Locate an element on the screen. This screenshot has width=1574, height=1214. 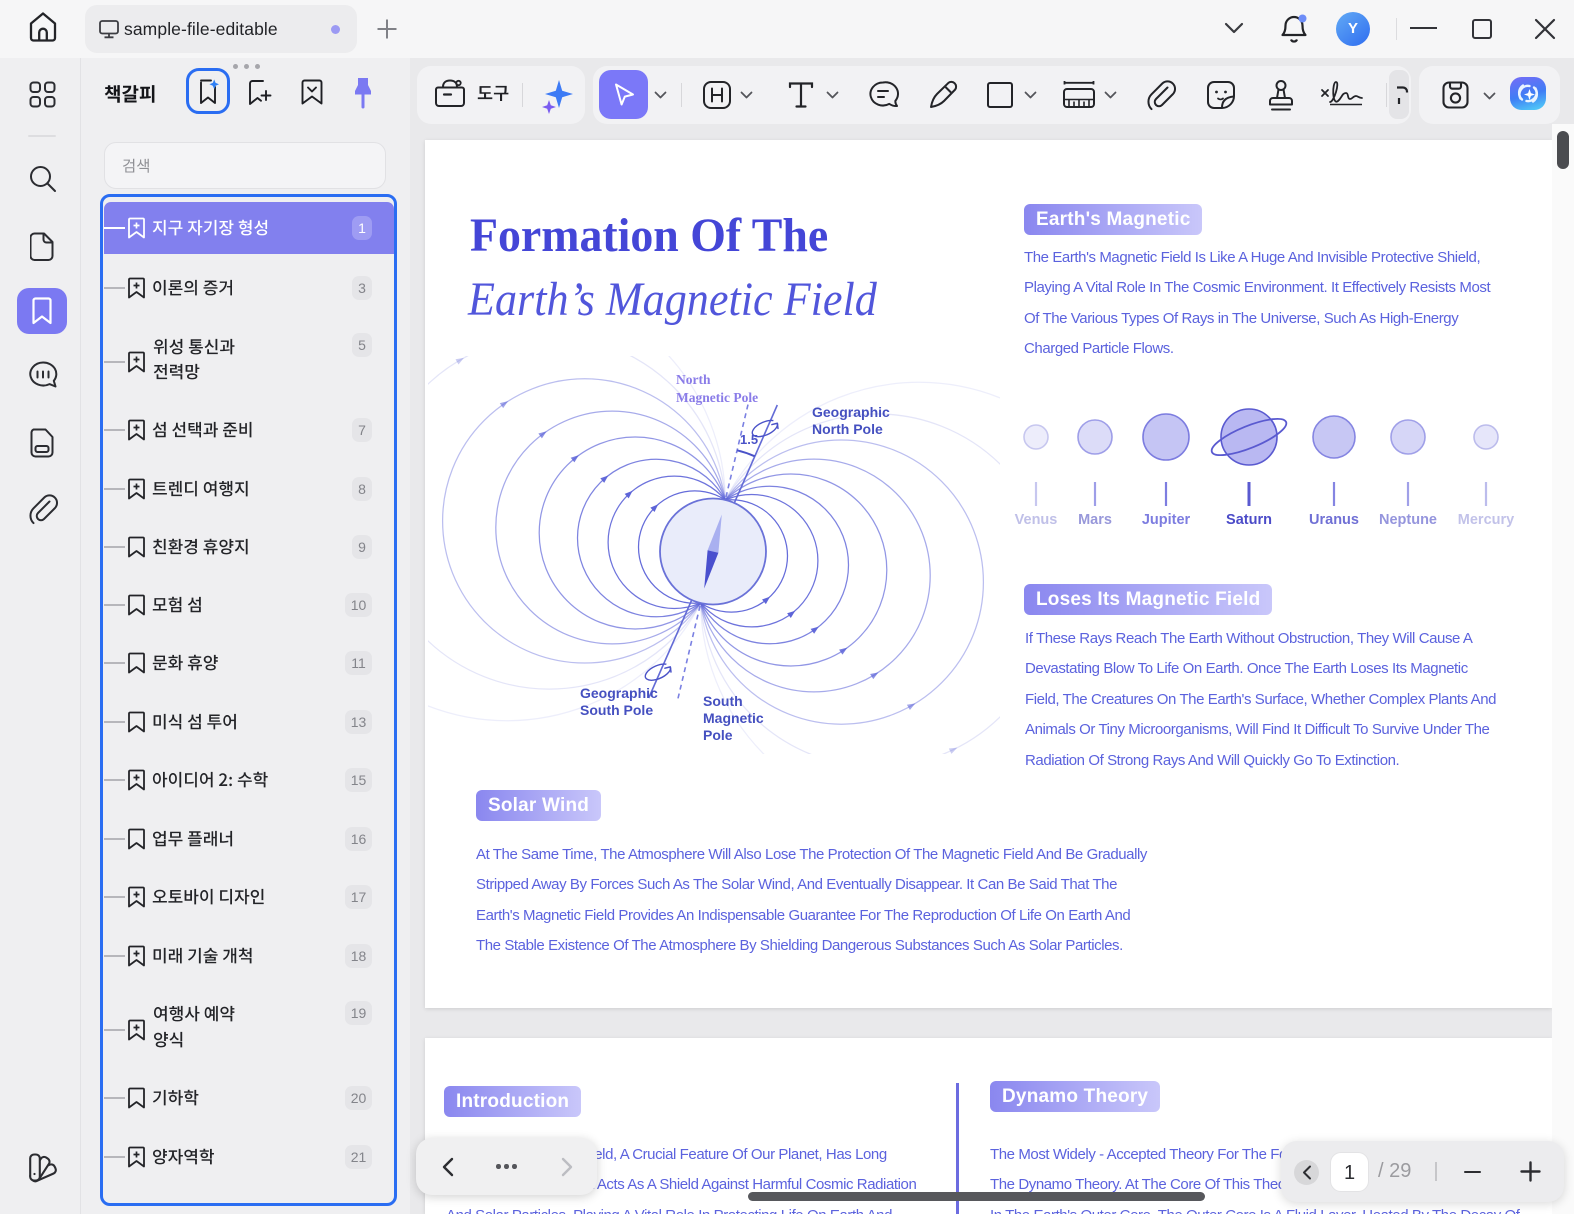
svg-text: North is located at coordinates (693, 379).